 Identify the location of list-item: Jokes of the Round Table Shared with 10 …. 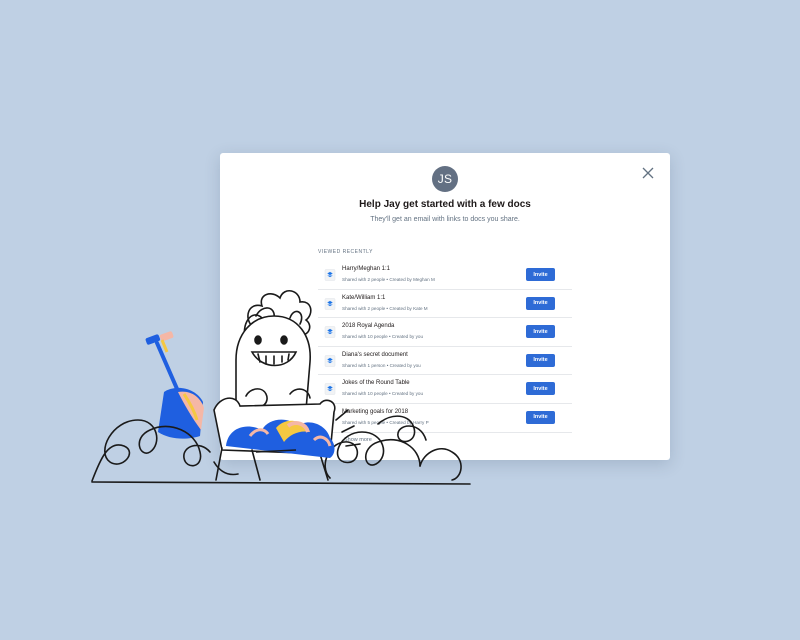
(445, 389).